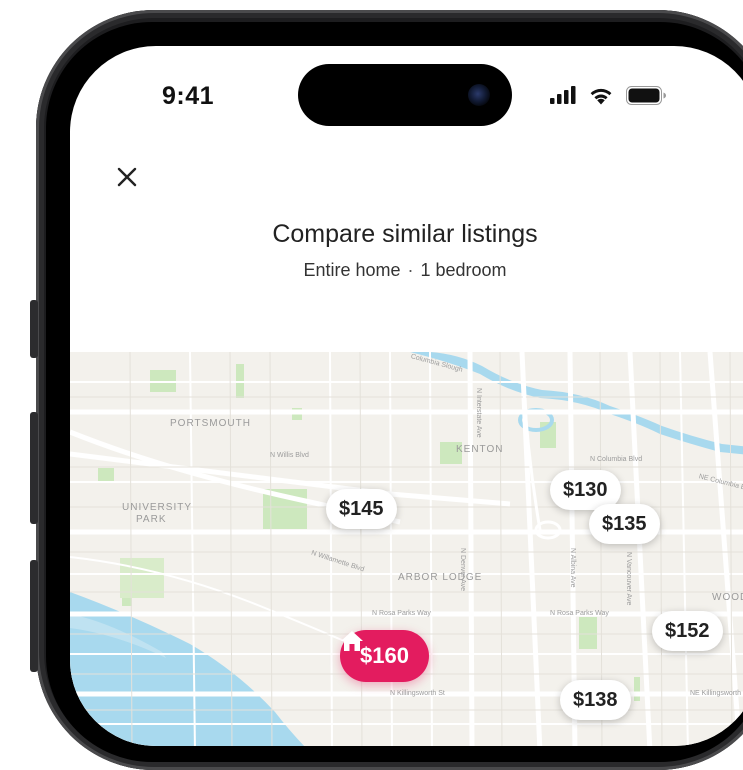 Image resolution: width=743 pixels, height=770 pixels. What do you see at coordinates (715, 693) in the screenshot?
I see `street-label: NE Killingsworth` at bounding box center [715, 693].